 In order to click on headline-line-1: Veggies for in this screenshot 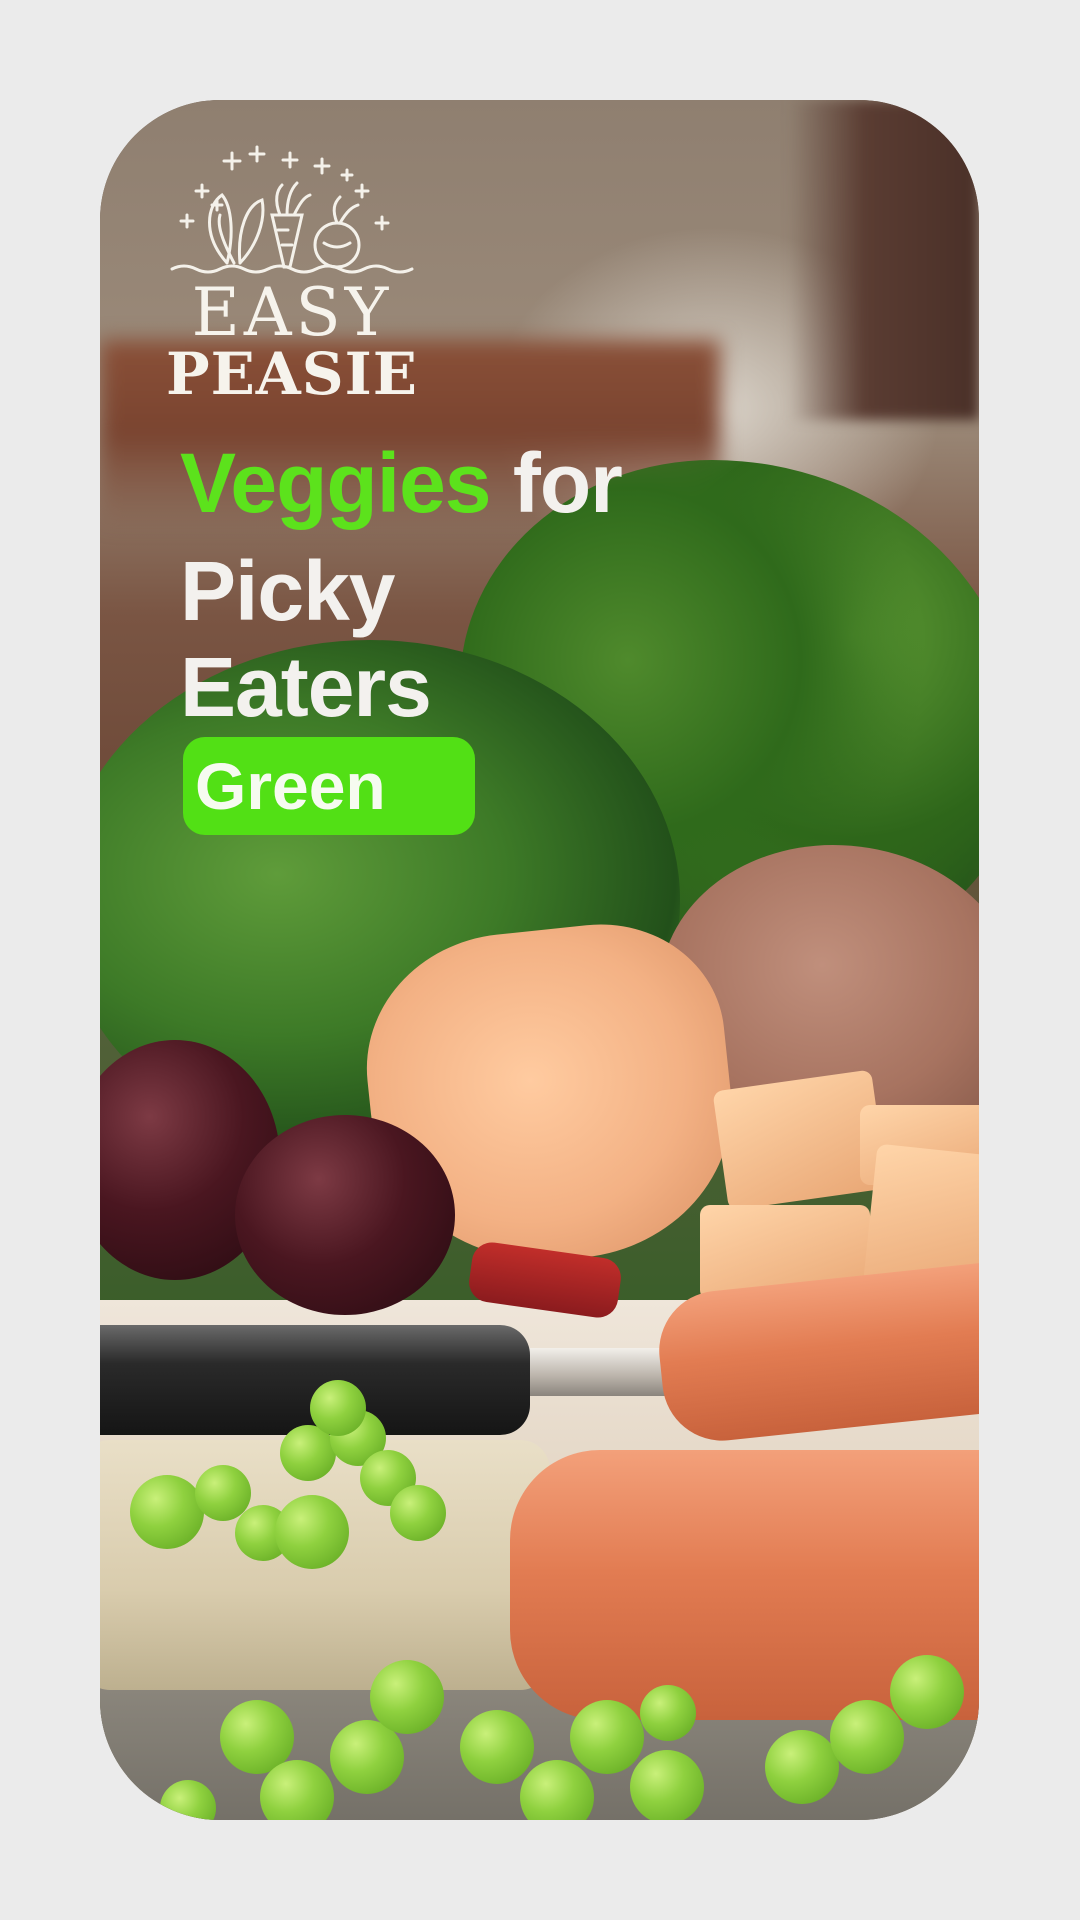, I will do `click(540, 489)`.